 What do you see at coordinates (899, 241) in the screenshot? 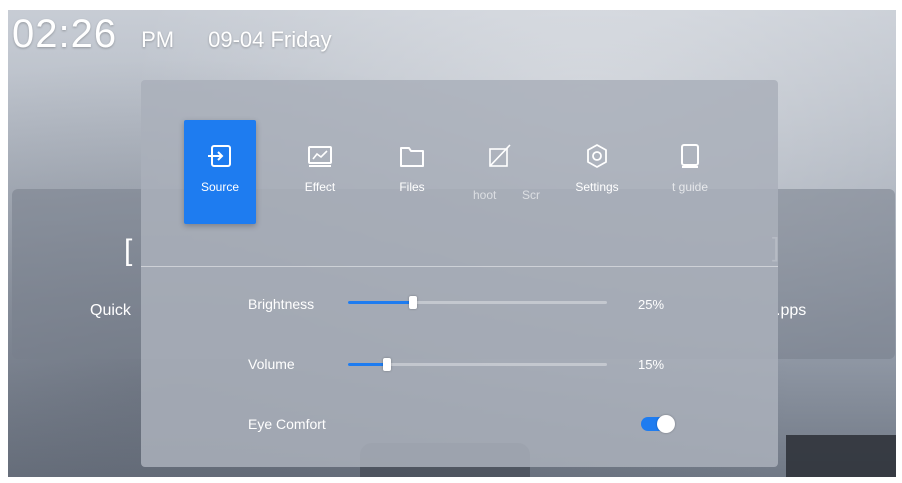
I see `frame-right` at bounding box center [899, 241].